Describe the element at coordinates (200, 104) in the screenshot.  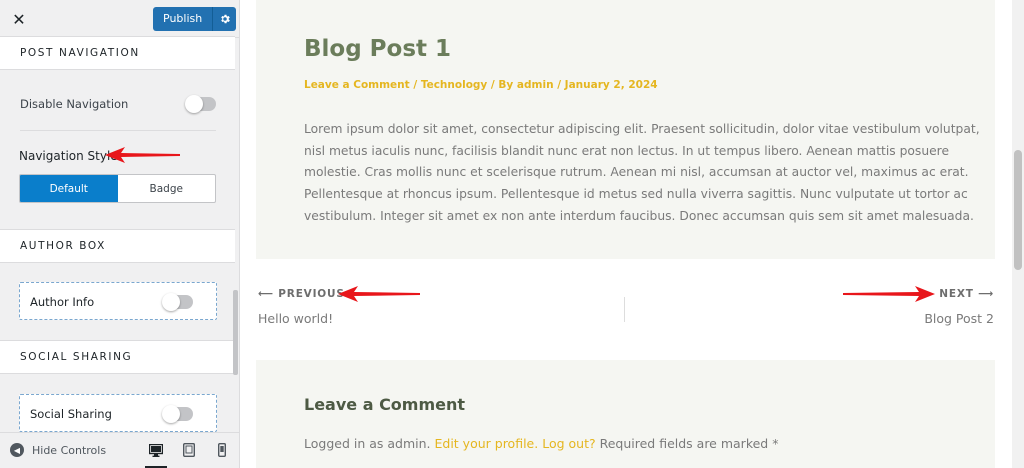
I see `disable-navigation-toggle` at that location.